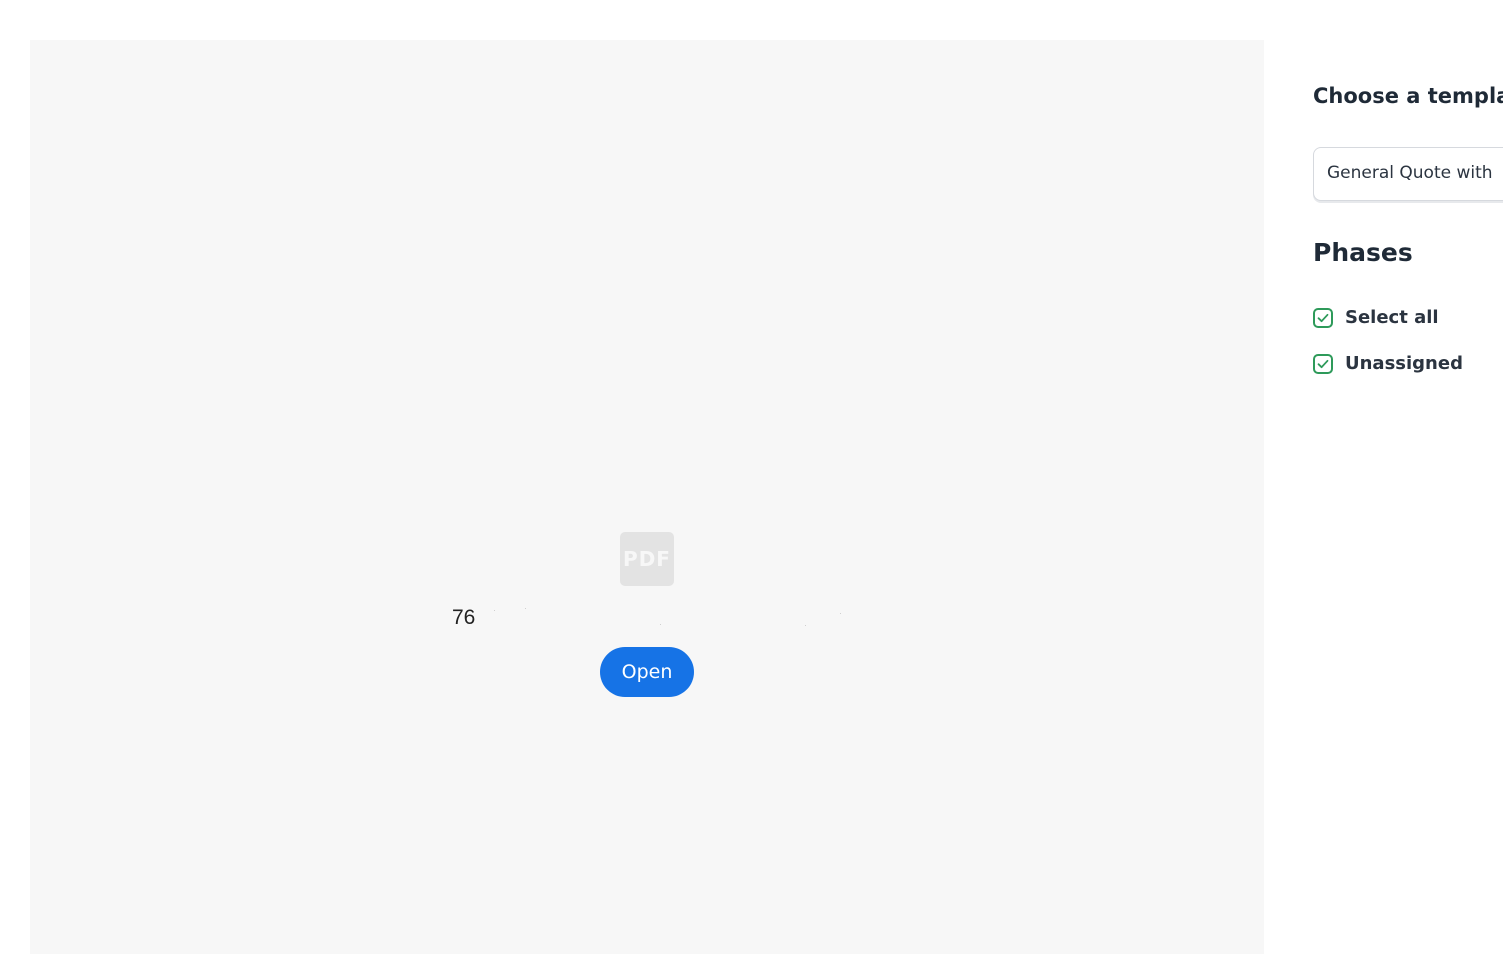 Image resolution: width=1503 pixels, height=954 pixels. What do you see at coordinates (1392, 317) in the screenshot?
I see `select-all-label: Select all` at bounding box center [1392, 317].